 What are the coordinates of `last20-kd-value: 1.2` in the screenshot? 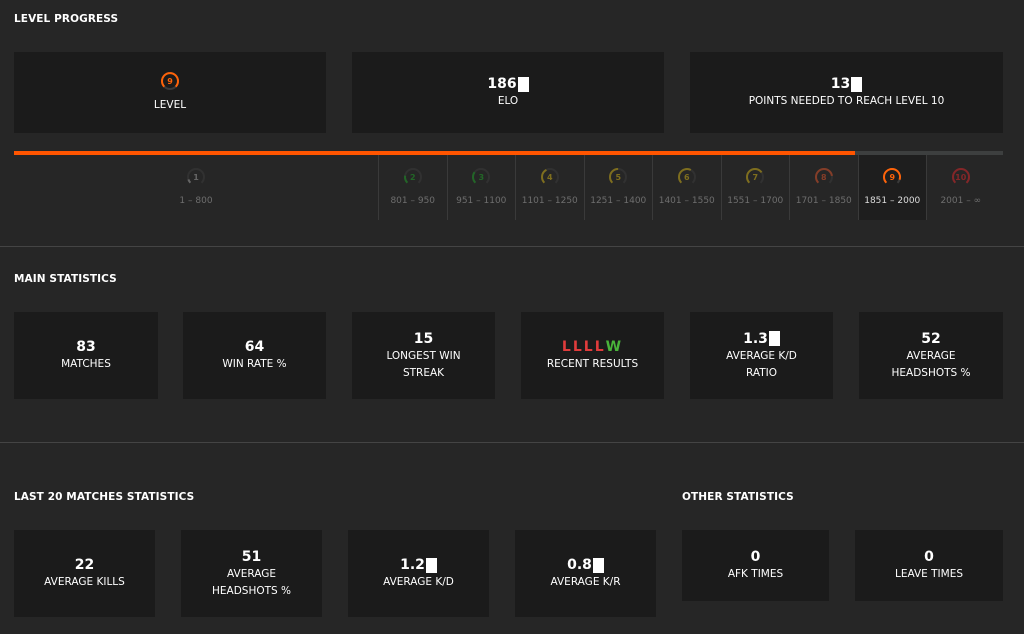 It's located at (418, 565).